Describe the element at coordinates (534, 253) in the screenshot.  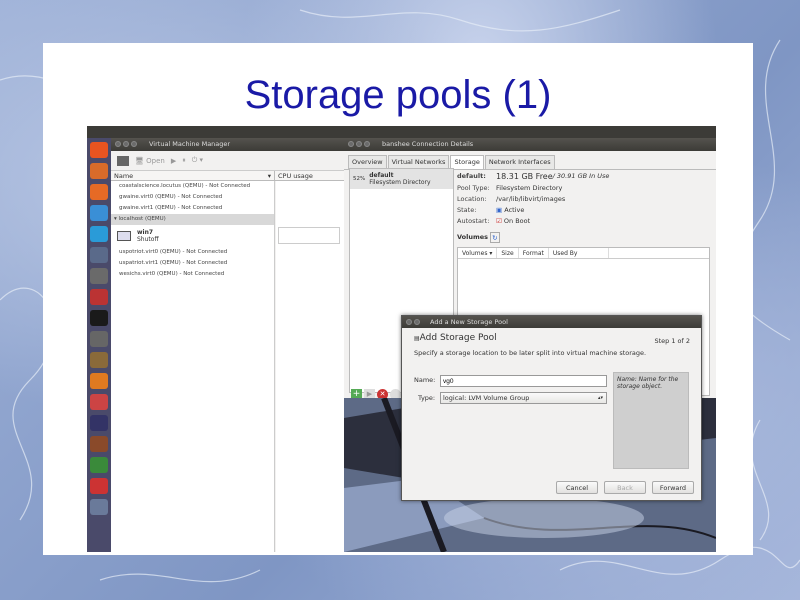
I see `vol-col-format: Format` at that location.